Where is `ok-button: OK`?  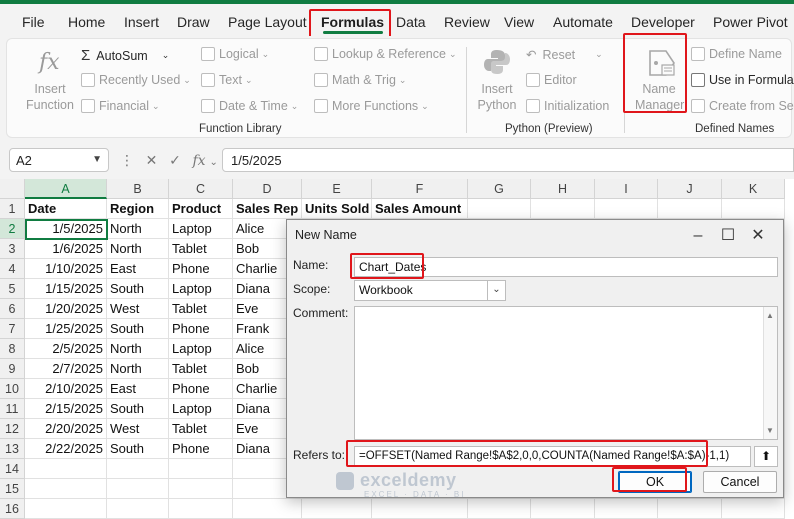
ok-button: OK is located at coordinates (655, 482).